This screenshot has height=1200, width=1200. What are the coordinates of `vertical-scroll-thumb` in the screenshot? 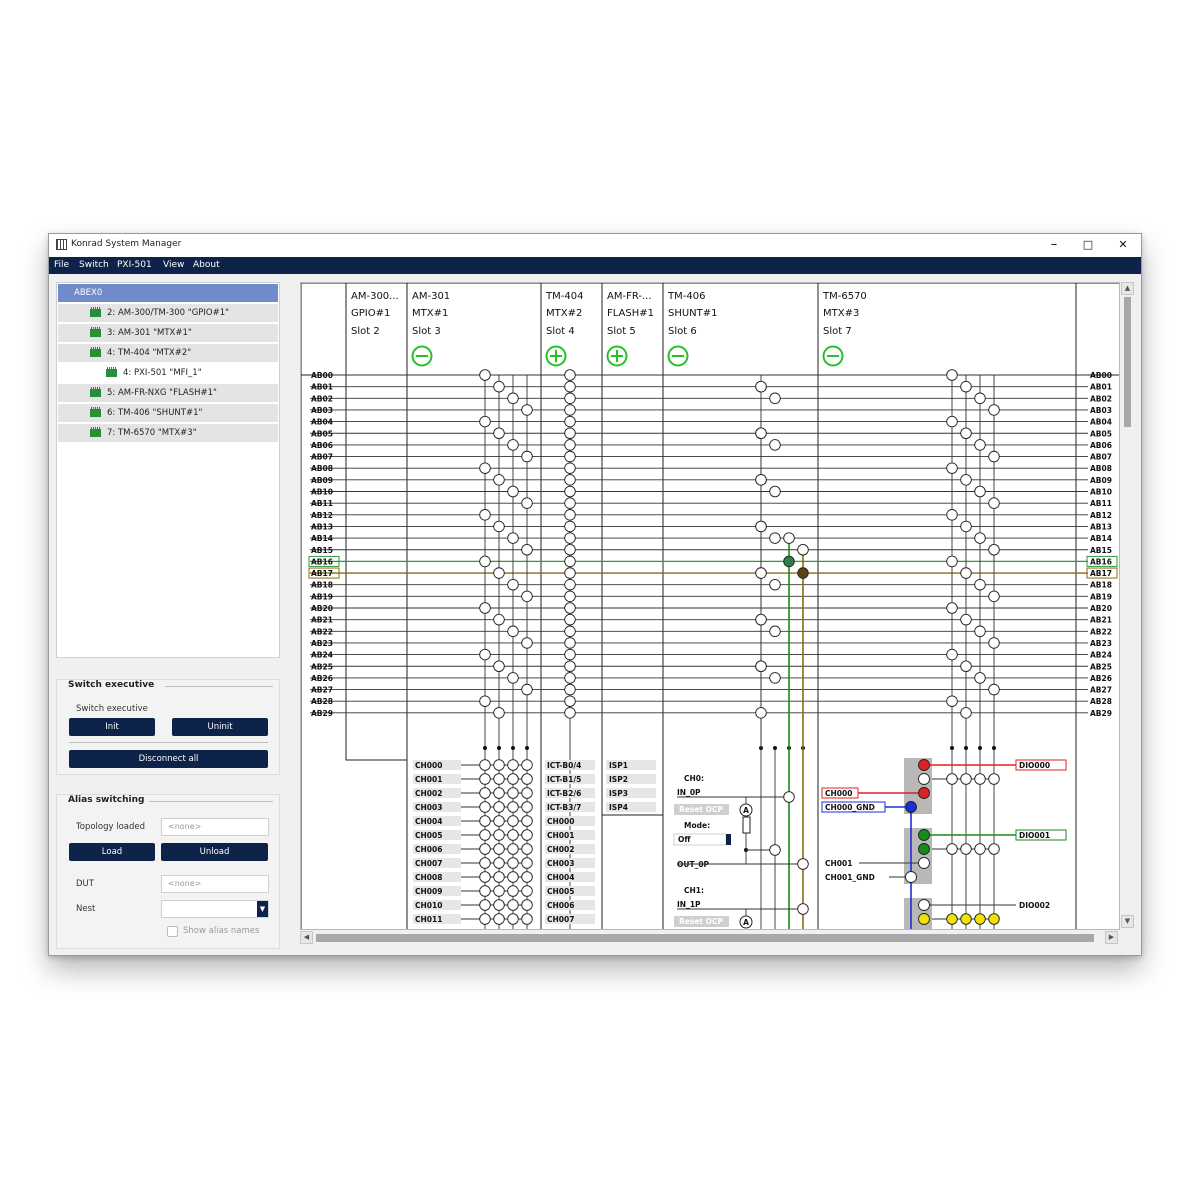 It's located at (1127, 362).